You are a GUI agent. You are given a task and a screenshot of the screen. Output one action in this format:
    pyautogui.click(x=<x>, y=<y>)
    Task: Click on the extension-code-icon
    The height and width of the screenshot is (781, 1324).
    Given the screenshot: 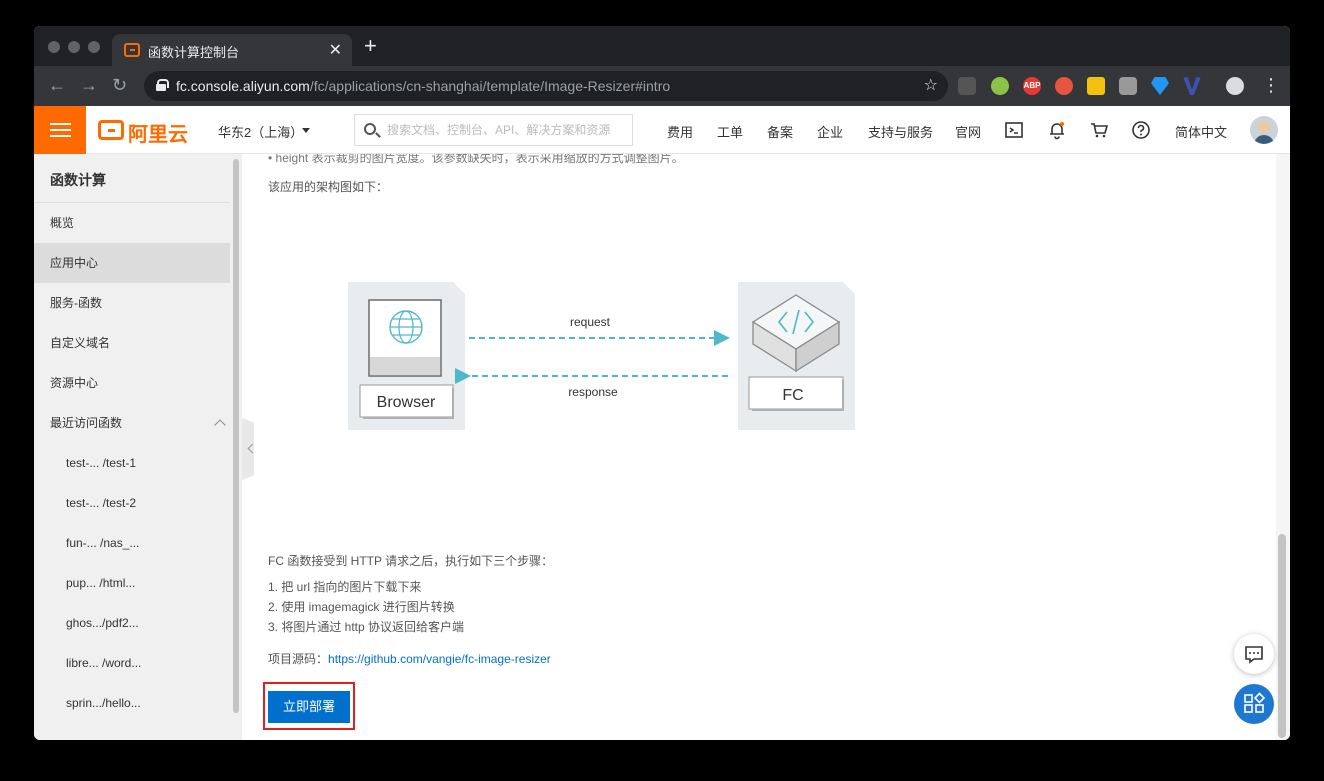 What is the action you would take?
    pyautogui.click(x=1064, y=86)
    